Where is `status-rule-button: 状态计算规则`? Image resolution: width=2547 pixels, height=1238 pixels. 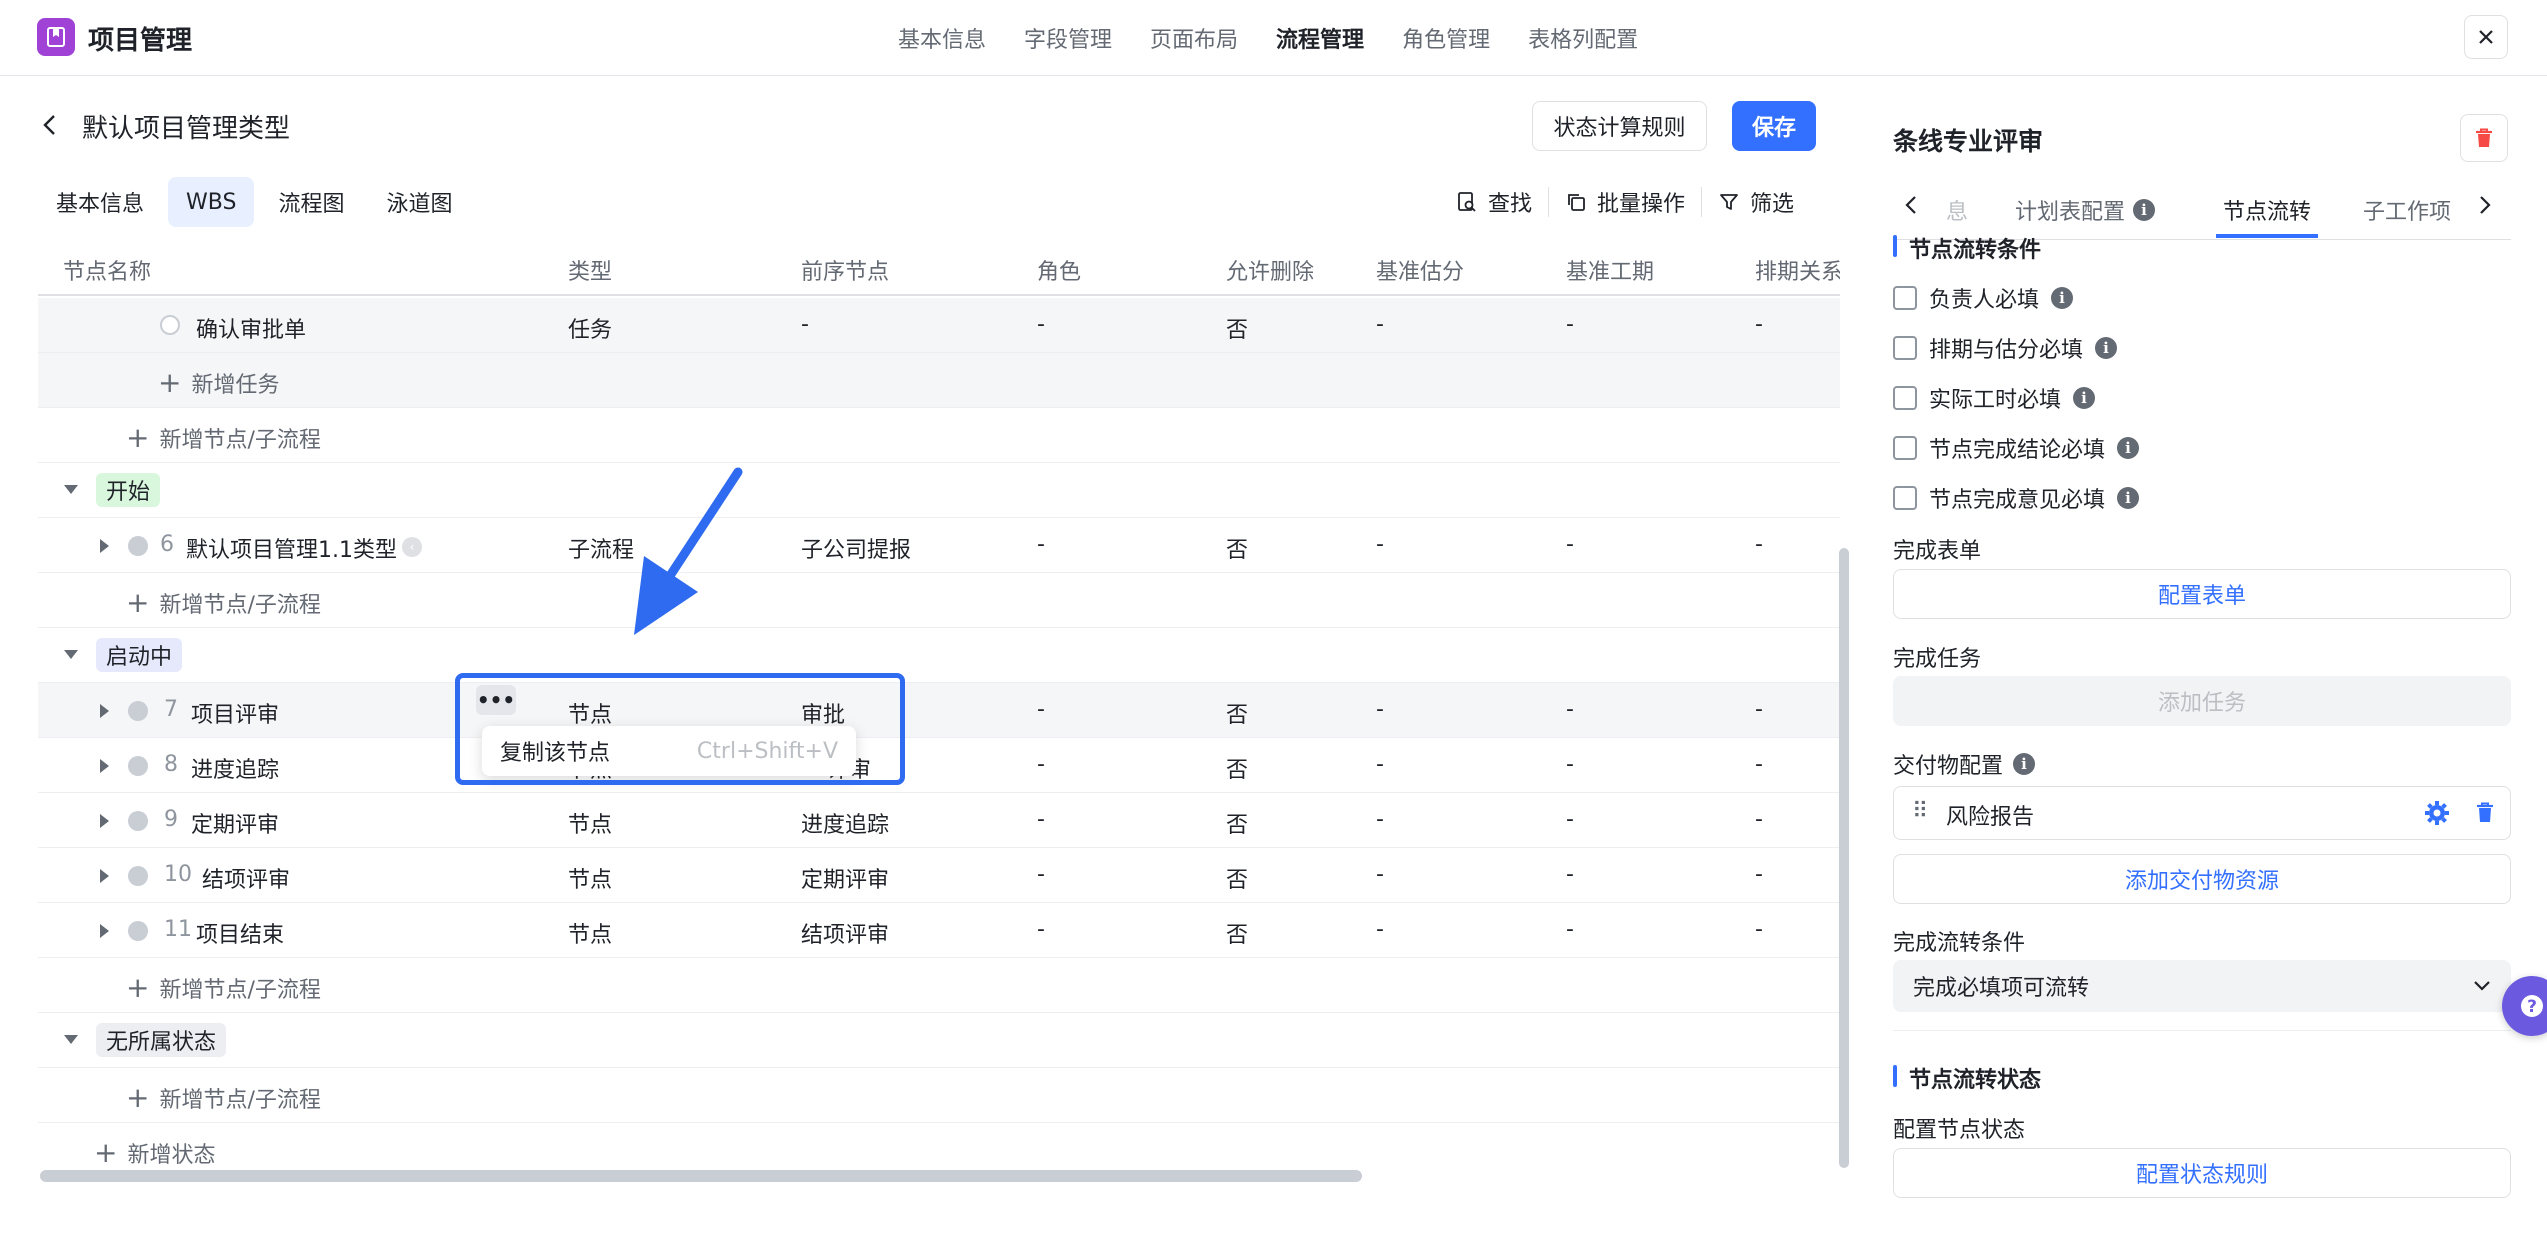
status-rule-button: 状态计算规则 is located at coordinates (1619, 126).